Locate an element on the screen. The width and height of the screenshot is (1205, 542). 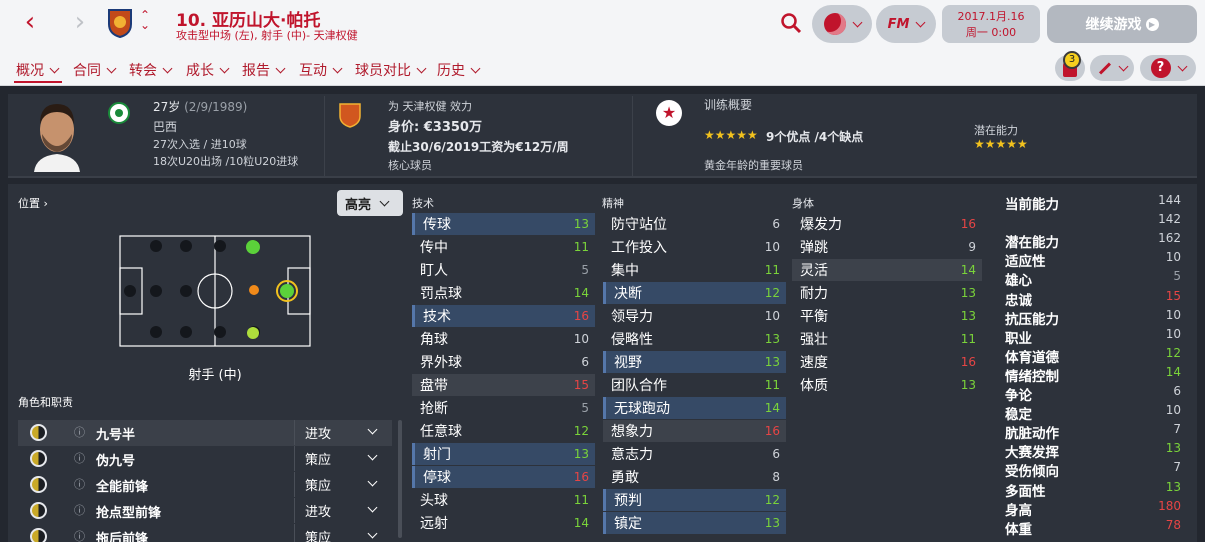
attribute-row: 远射 14 is located at coordinates (503, 523).